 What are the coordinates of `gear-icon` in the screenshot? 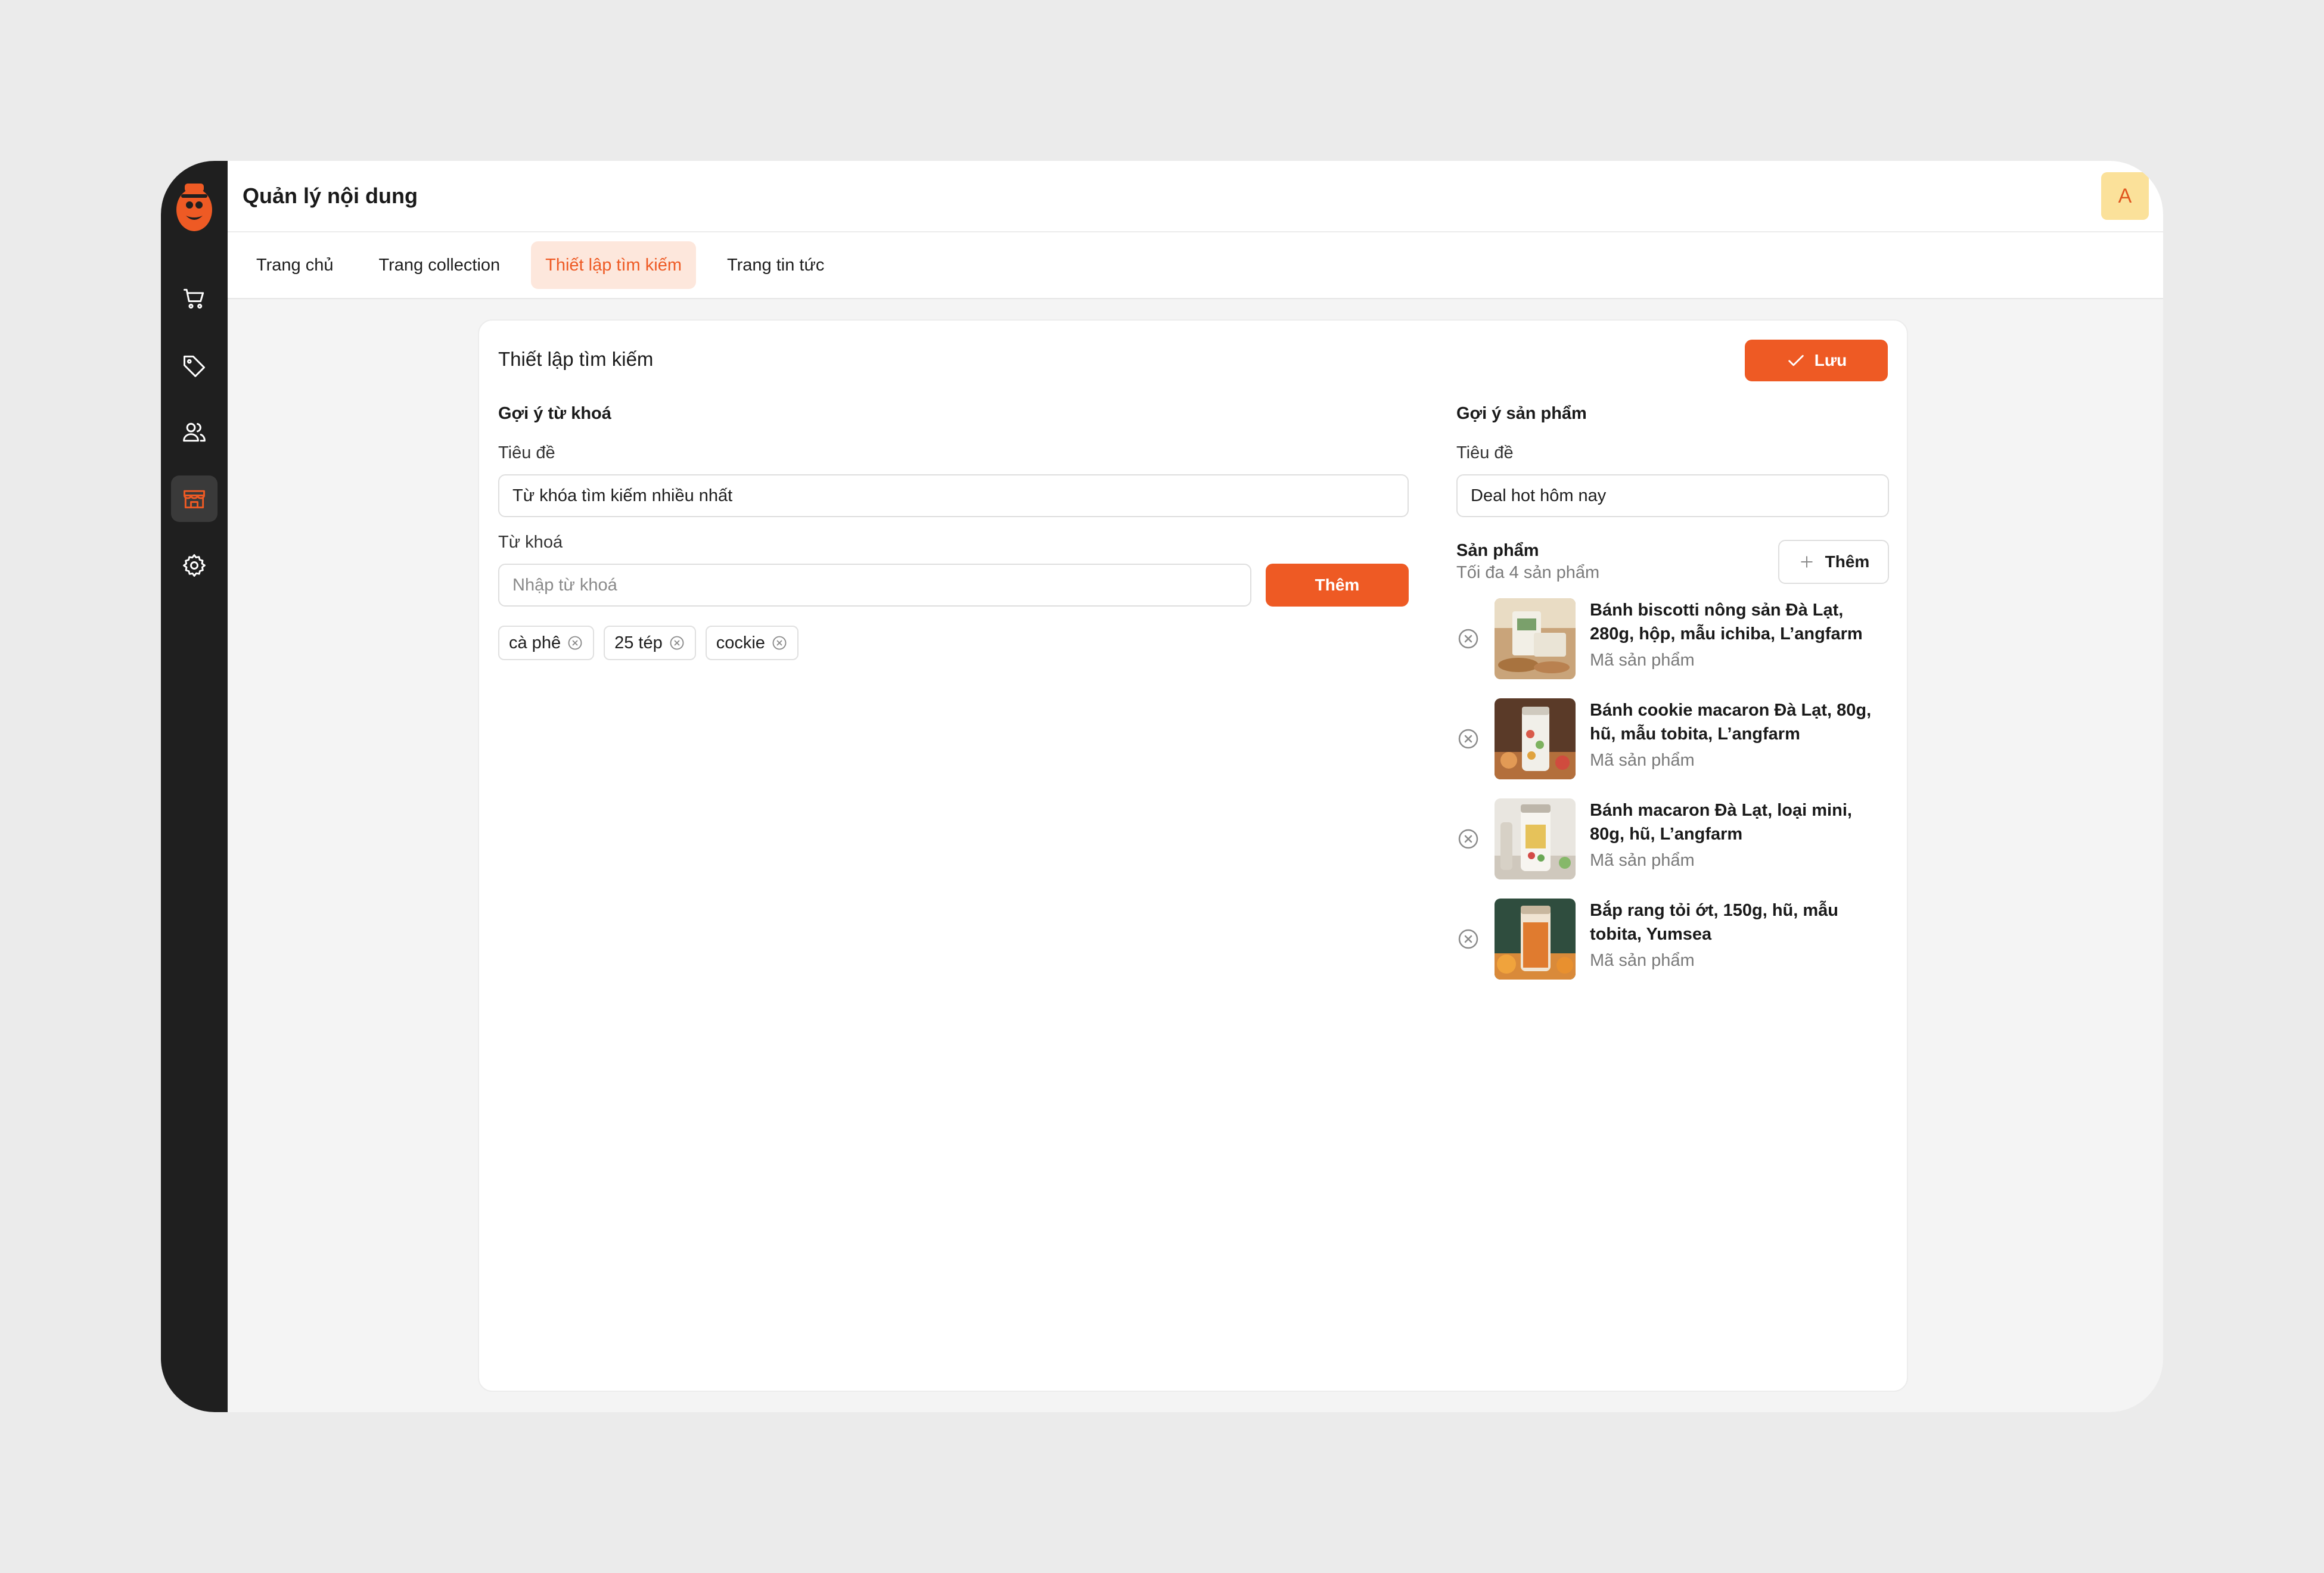 It's located at (194, 565).